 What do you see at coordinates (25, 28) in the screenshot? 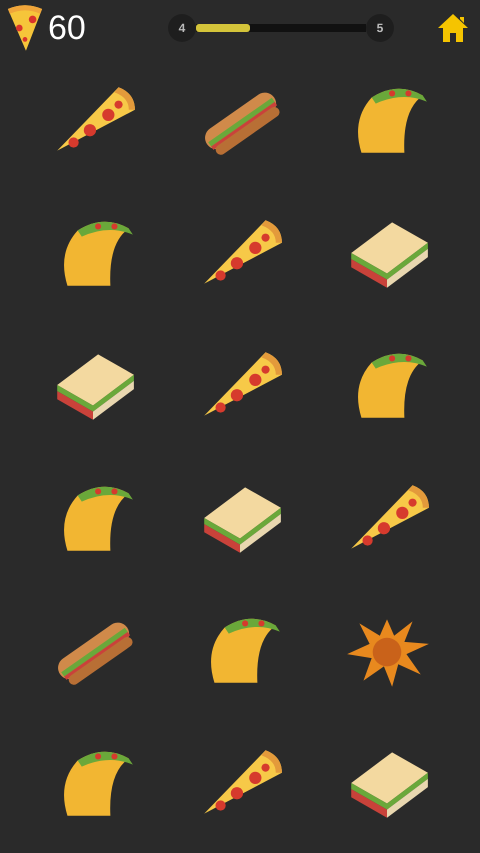
I see `pizza-slice-icon` at bounding box center [25, 28].